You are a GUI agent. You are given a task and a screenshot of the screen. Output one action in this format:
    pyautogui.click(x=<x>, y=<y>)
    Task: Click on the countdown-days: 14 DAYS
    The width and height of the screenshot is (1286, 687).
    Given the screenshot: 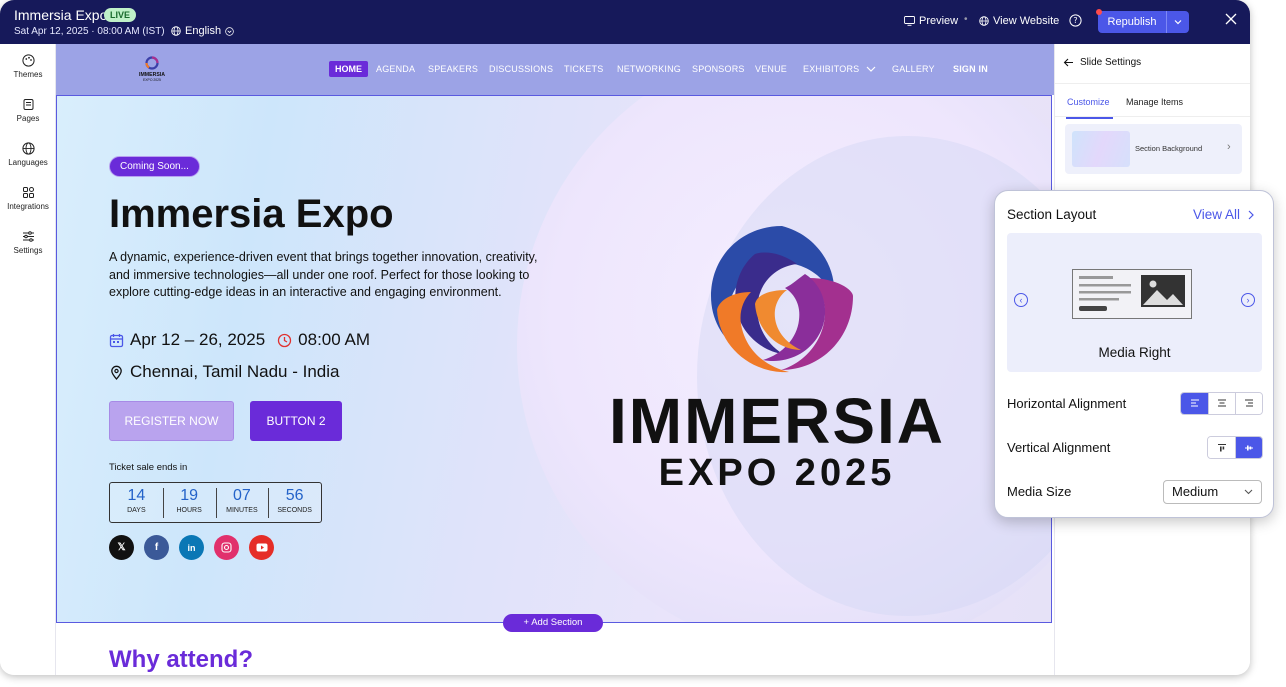 What is the action you would take?
    pyautogui.click(x=136, y=502)
    